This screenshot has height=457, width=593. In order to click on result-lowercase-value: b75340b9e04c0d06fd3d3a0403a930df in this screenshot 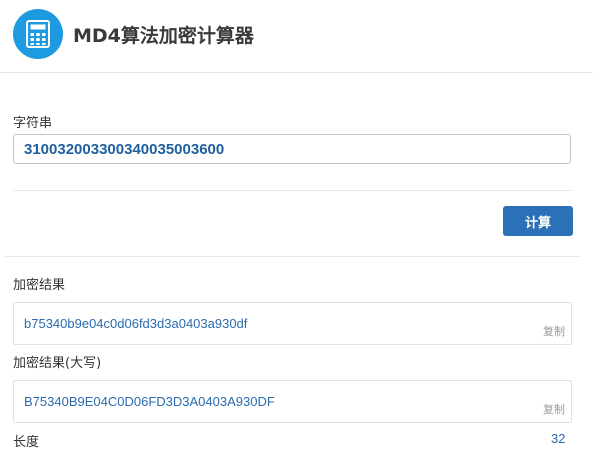, I will do `click(136, 323)`.